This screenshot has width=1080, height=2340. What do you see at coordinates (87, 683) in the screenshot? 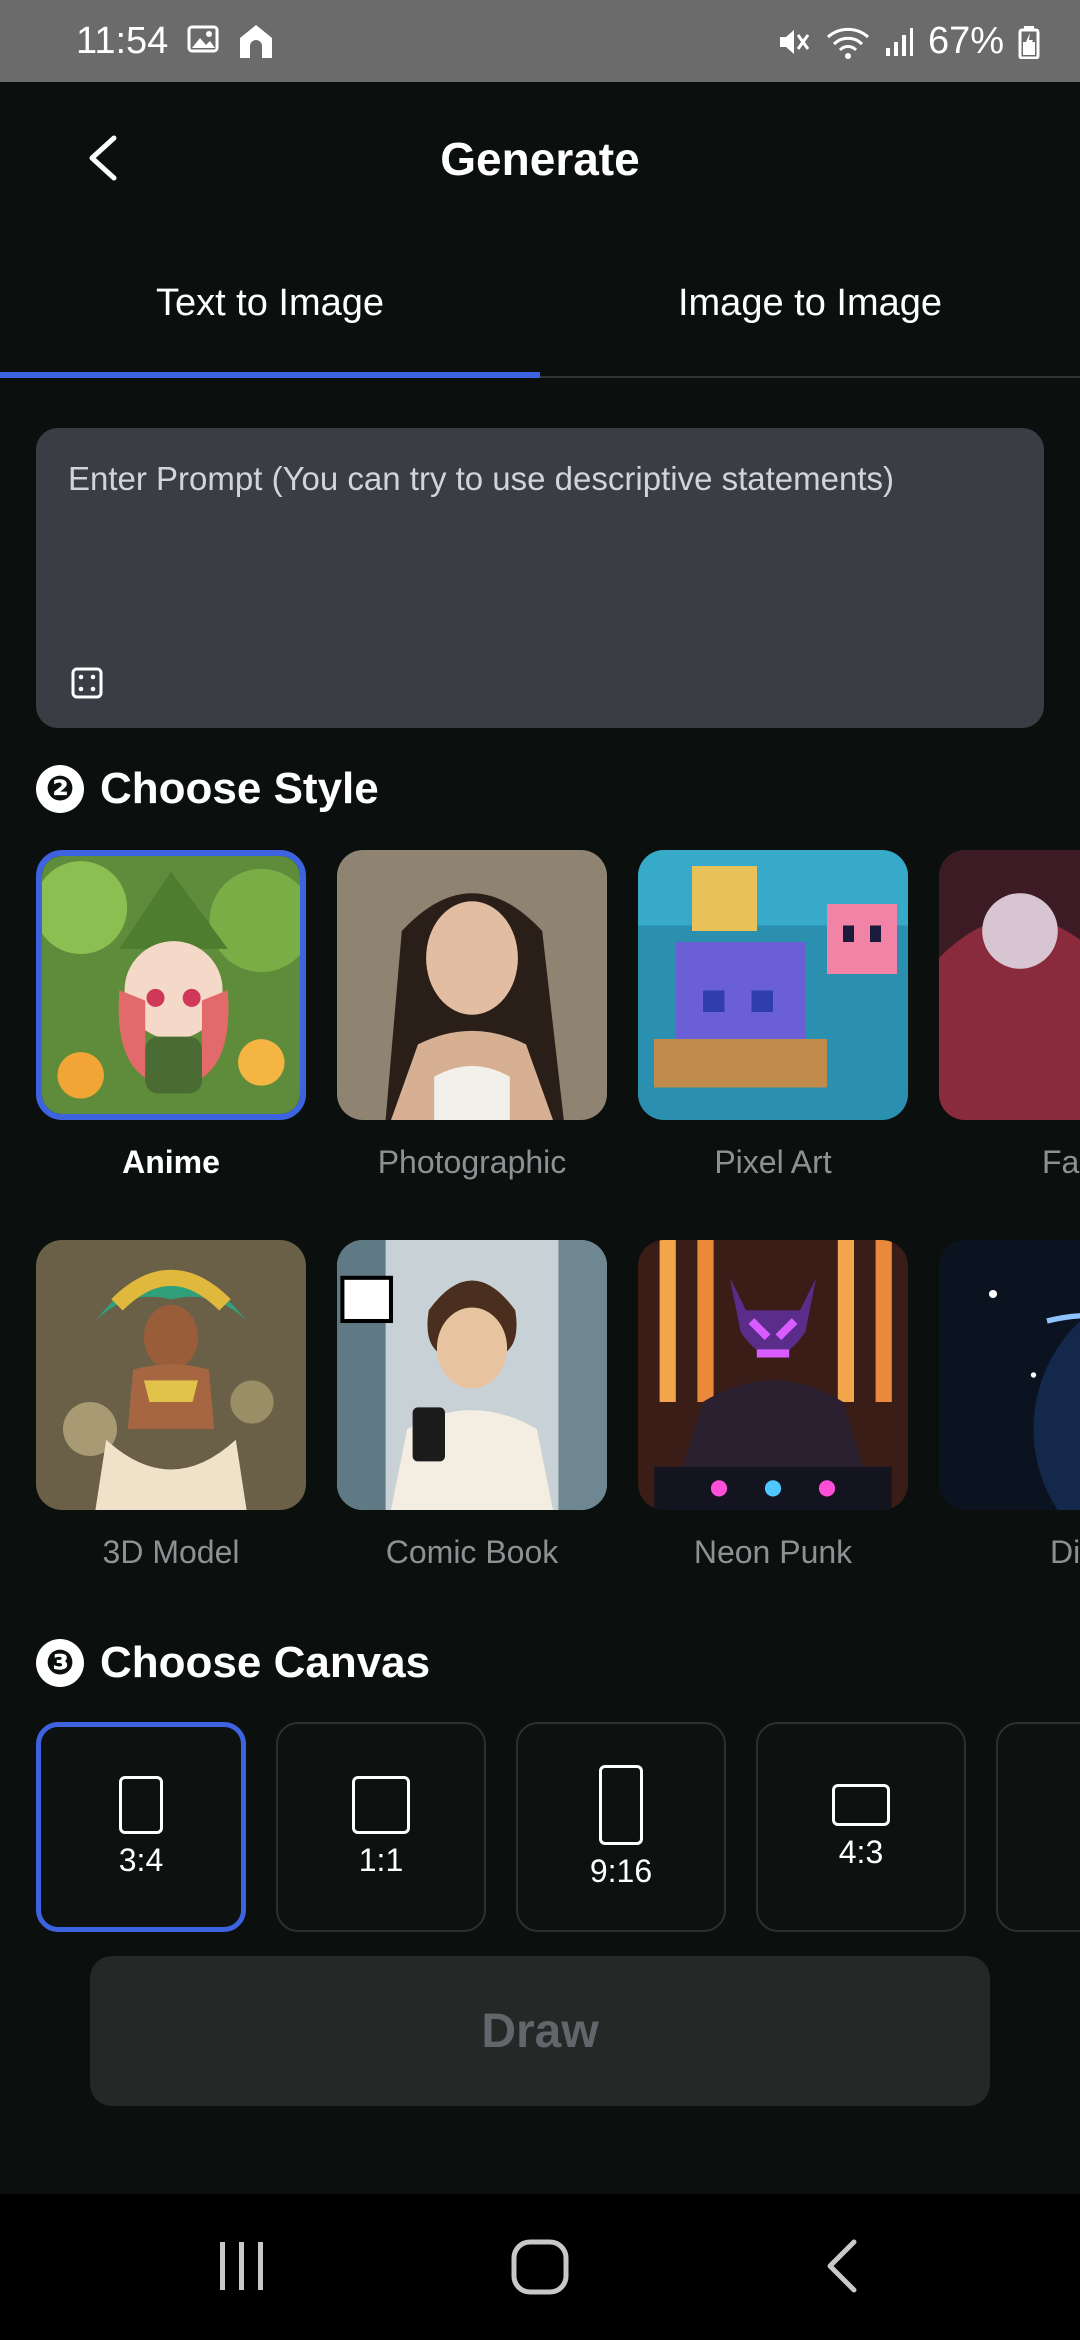
I see `random-dice-icon` at bounding box center [87, 683].